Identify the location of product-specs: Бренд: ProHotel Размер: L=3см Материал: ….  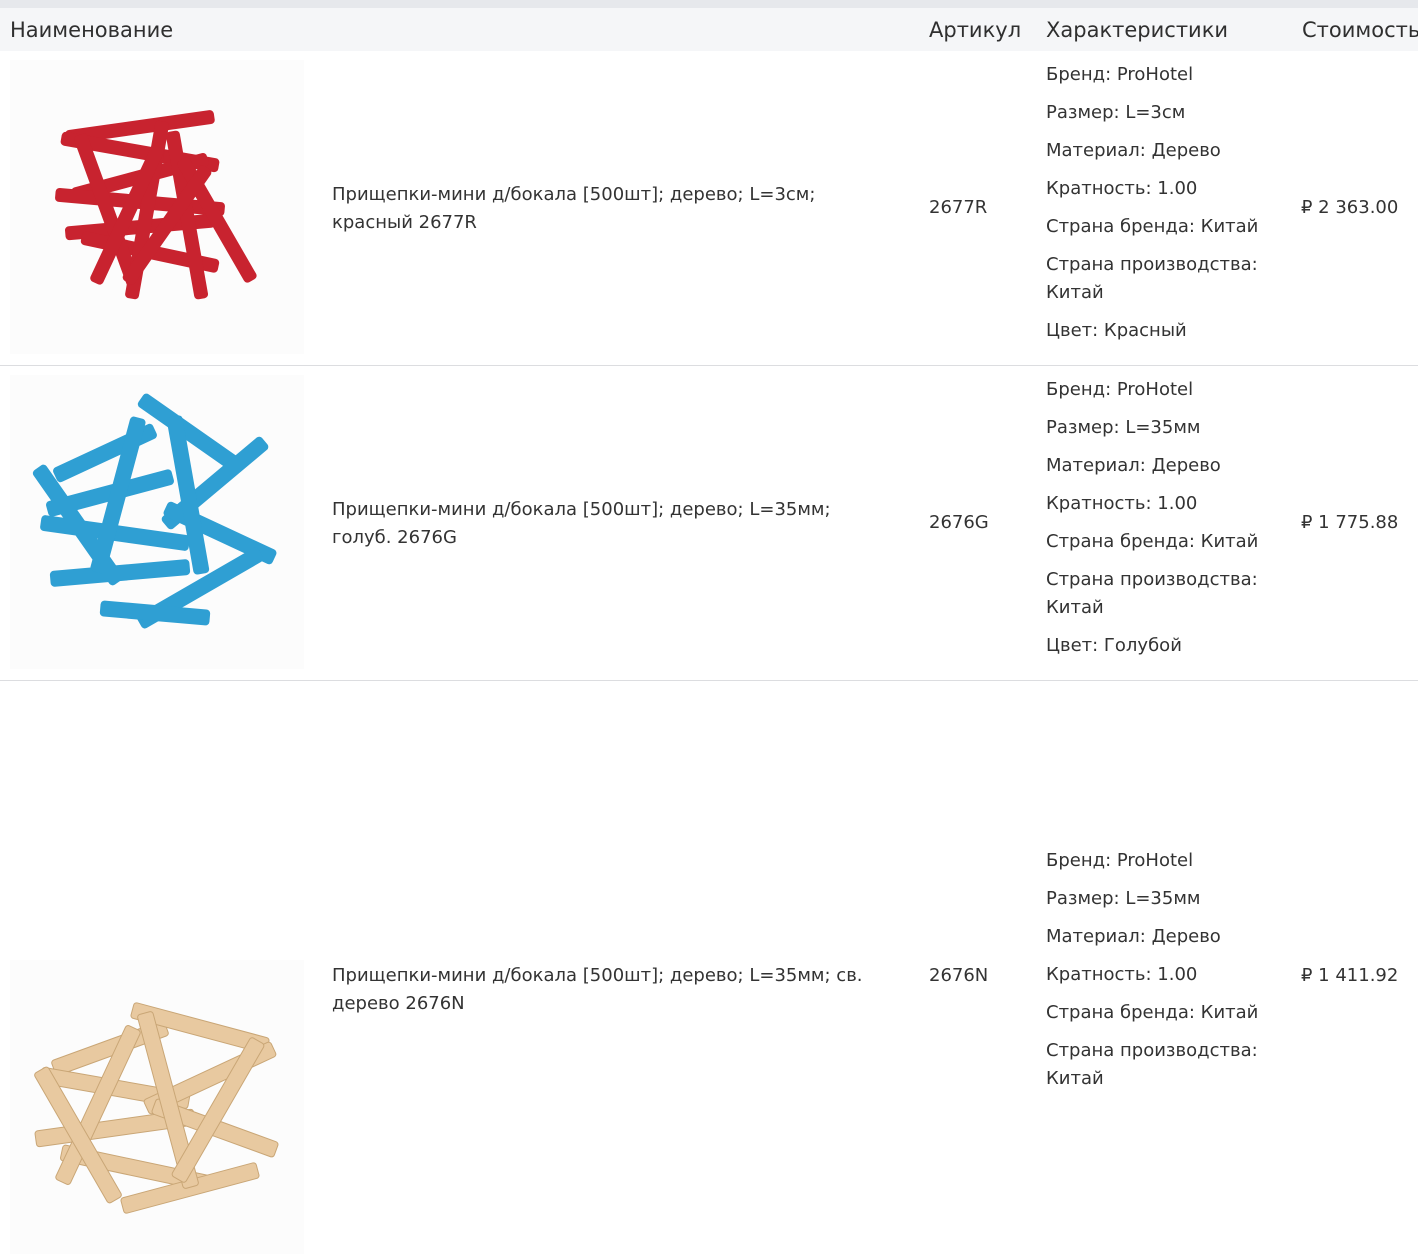
(1156, 208).